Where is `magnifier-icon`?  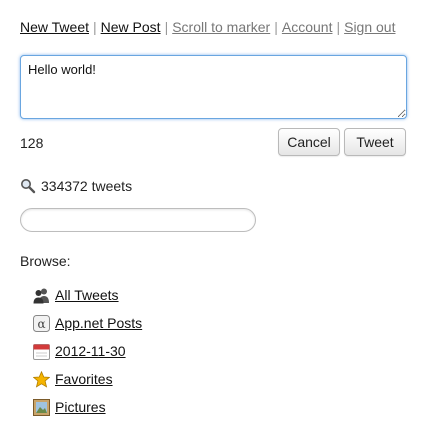 magnifier-icon is located at coordinates (28, 186).